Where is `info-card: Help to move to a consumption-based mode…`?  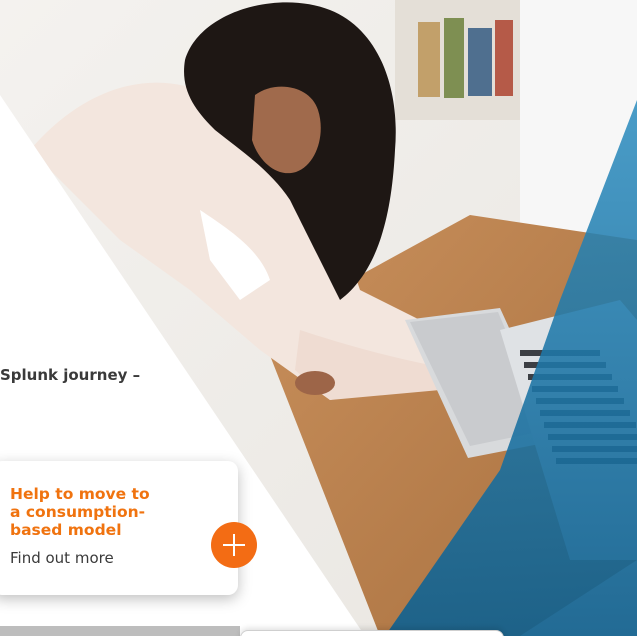
info-card: Help to move to a consumption-based mode… is located at coordinates (119, 528).